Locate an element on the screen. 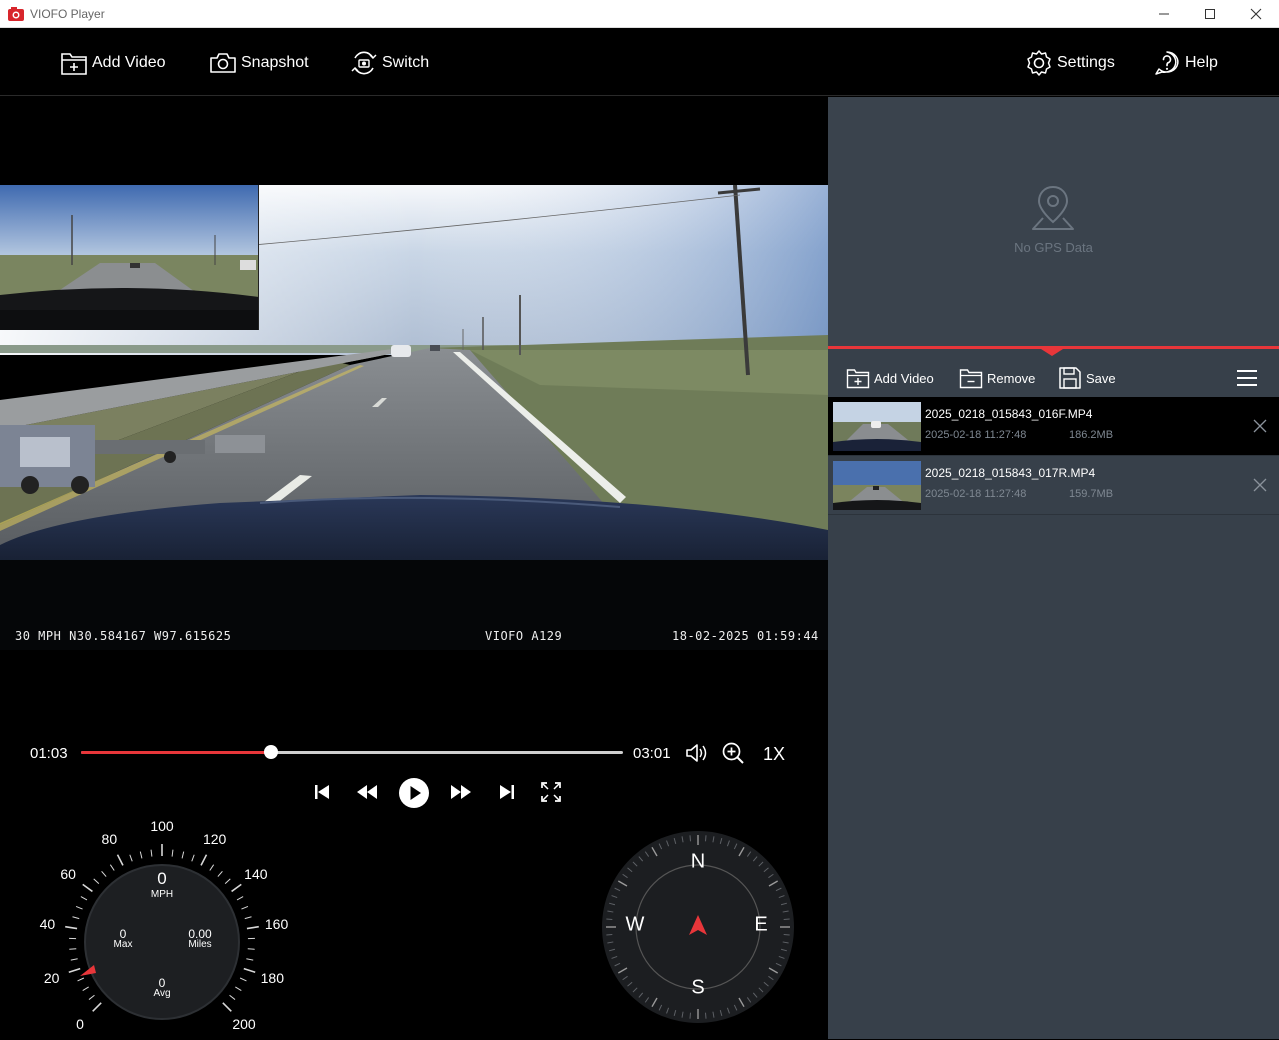 This screenshot has height=1040, width=1279. no-gps-data-label: No GPS Data is located at coordinates (1053, 247).